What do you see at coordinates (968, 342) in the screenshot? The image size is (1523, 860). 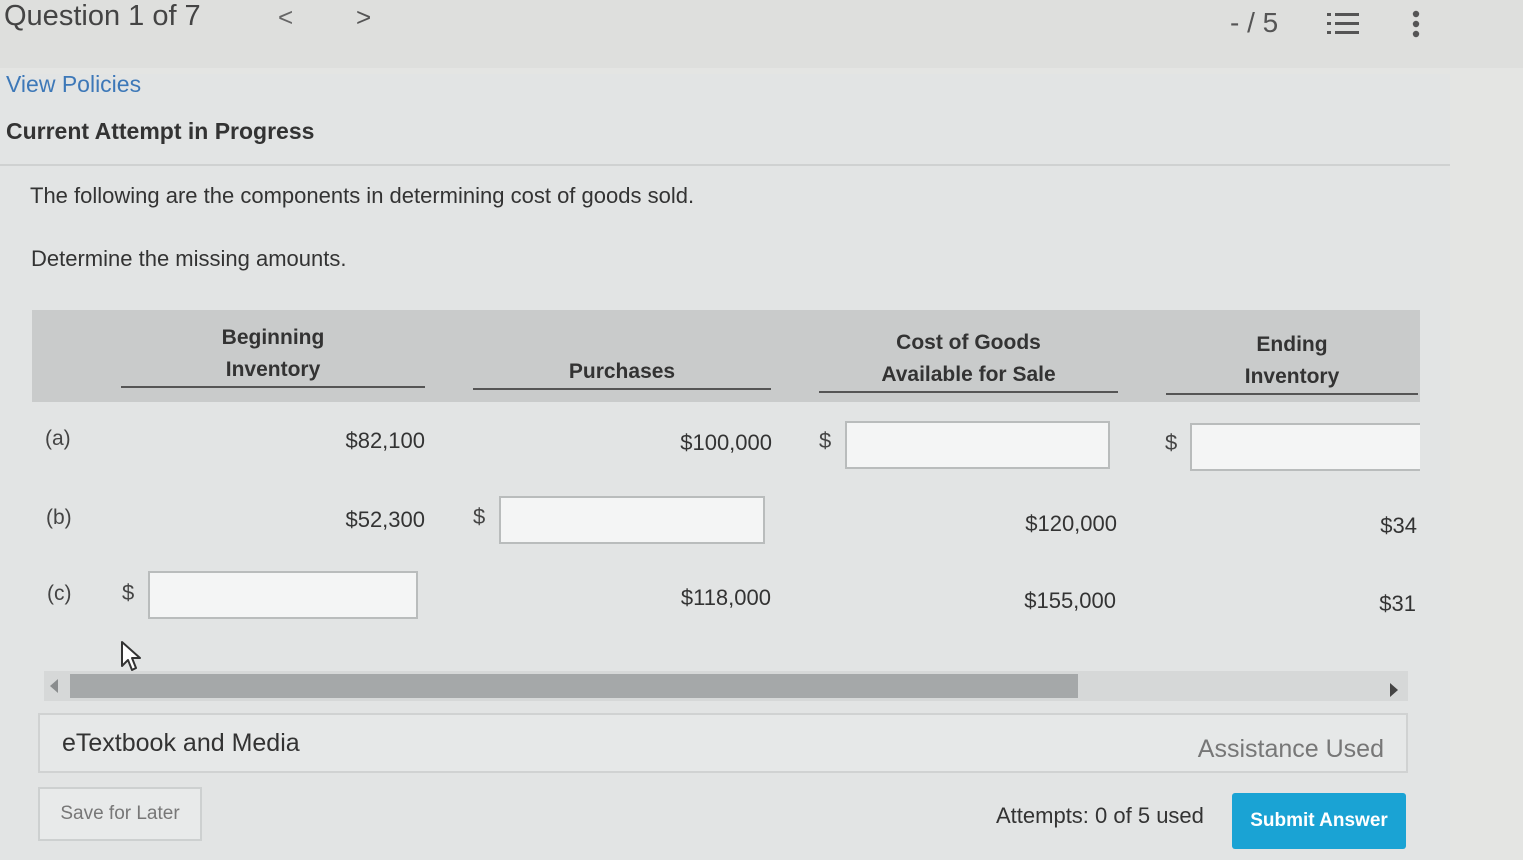 I see `header-line: Cost of Goods` at bounding box center [968, 342].